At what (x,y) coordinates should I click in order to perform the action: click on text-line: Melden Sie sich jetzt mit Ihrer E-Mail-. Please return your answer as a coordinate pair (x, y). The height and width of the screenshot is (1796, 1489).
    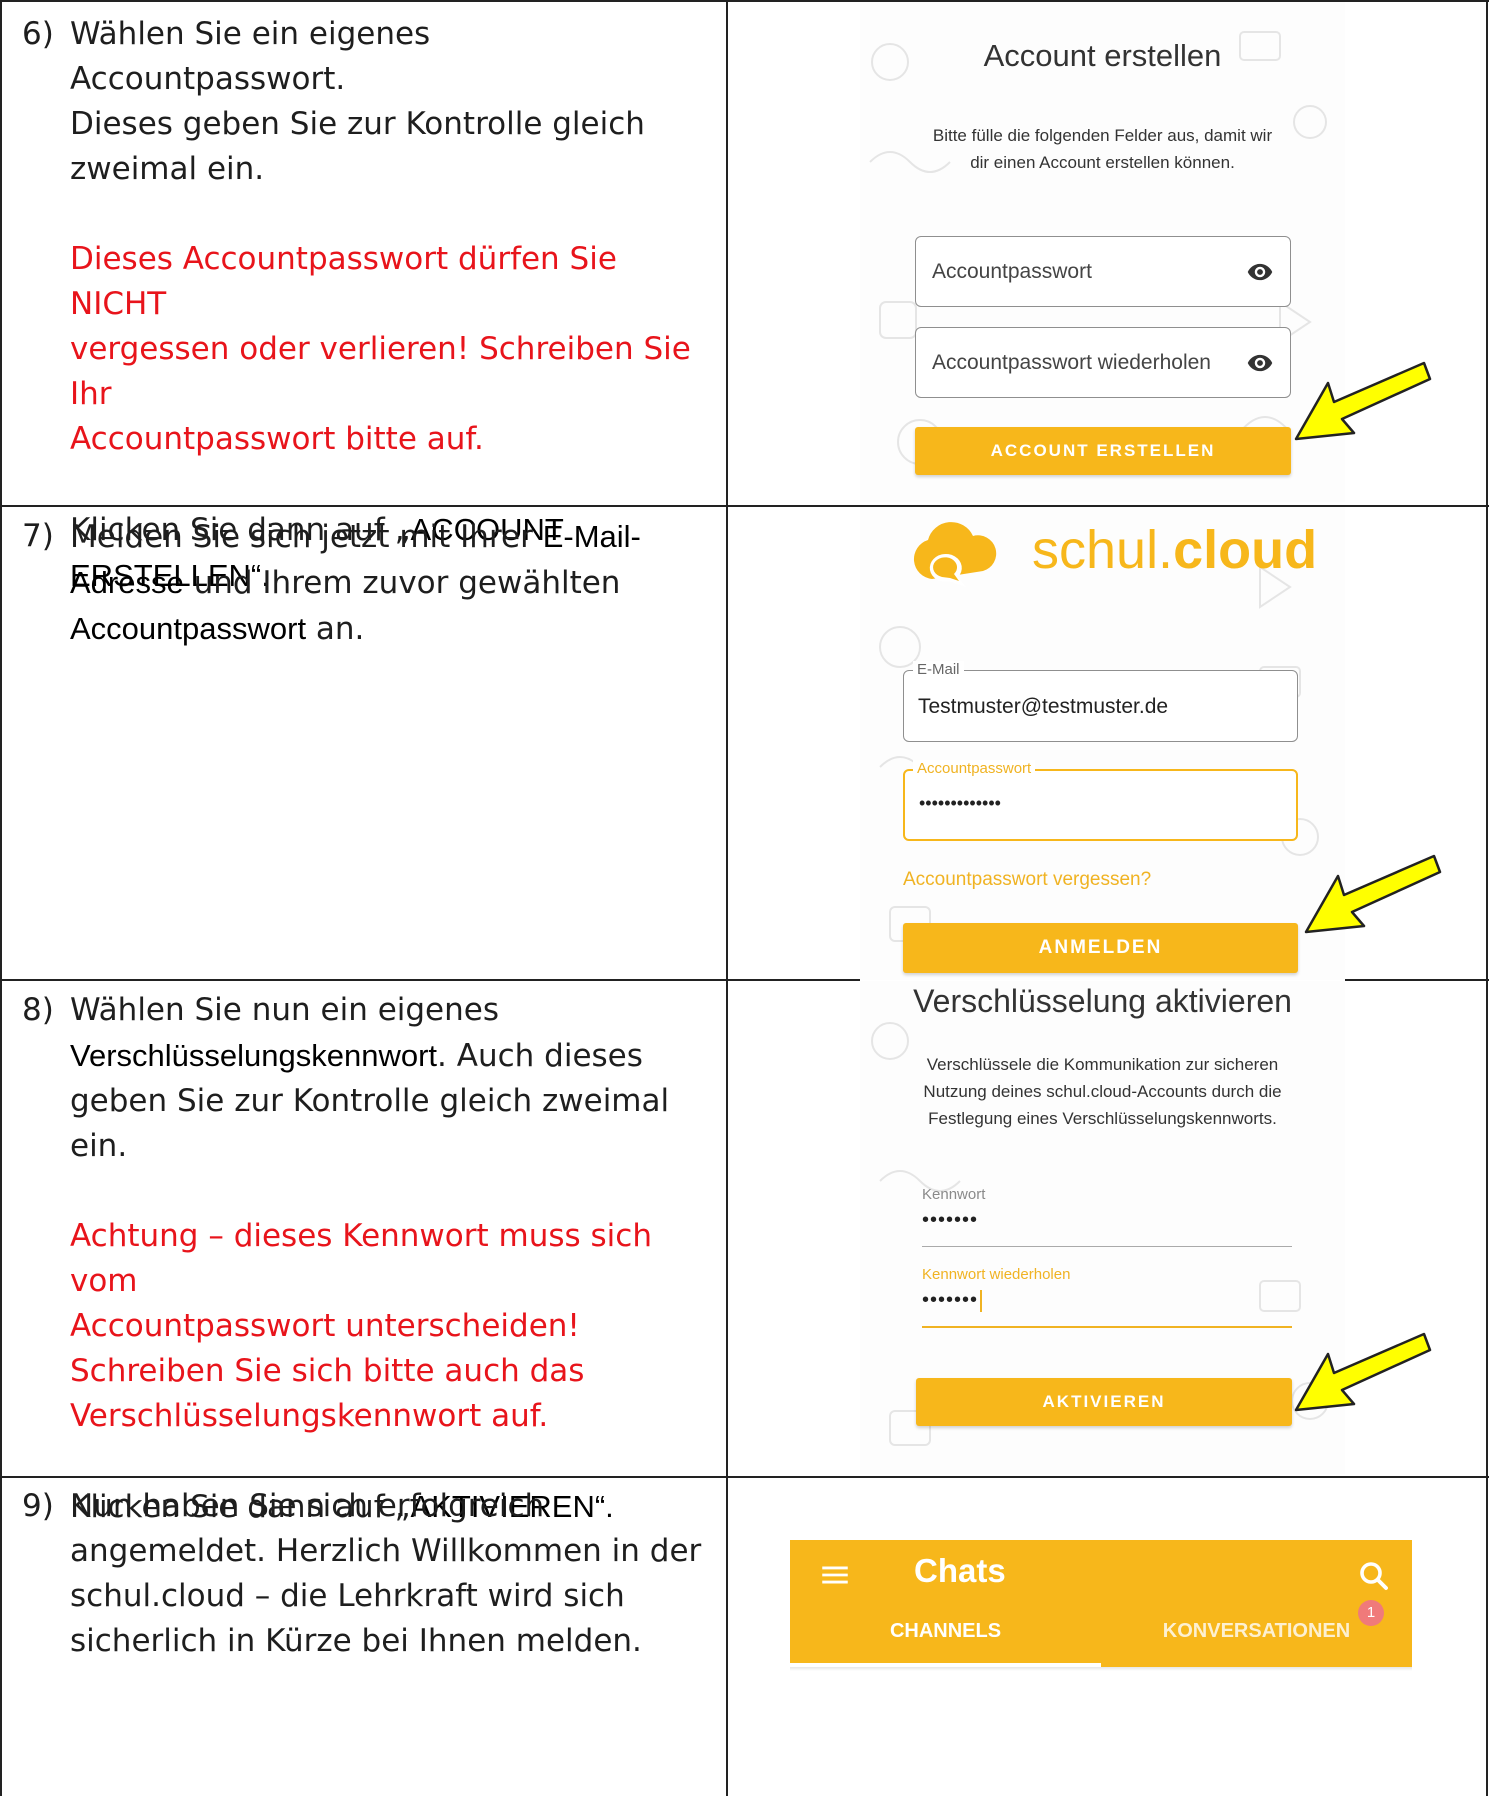
    Looking at the image, I should click on (391, 537).